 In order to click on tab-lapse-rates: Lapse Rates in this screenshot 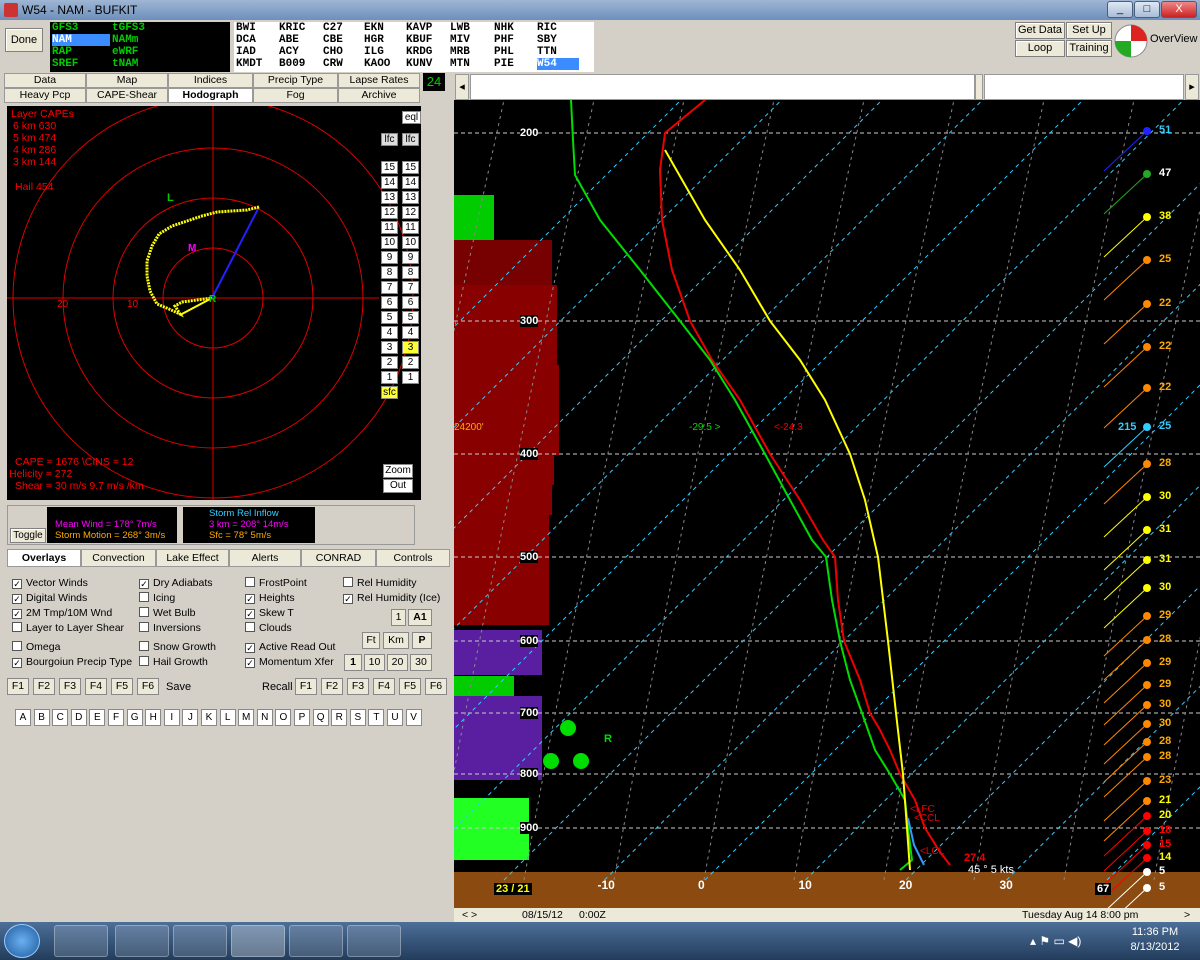, I will do `click(379, 80)`.